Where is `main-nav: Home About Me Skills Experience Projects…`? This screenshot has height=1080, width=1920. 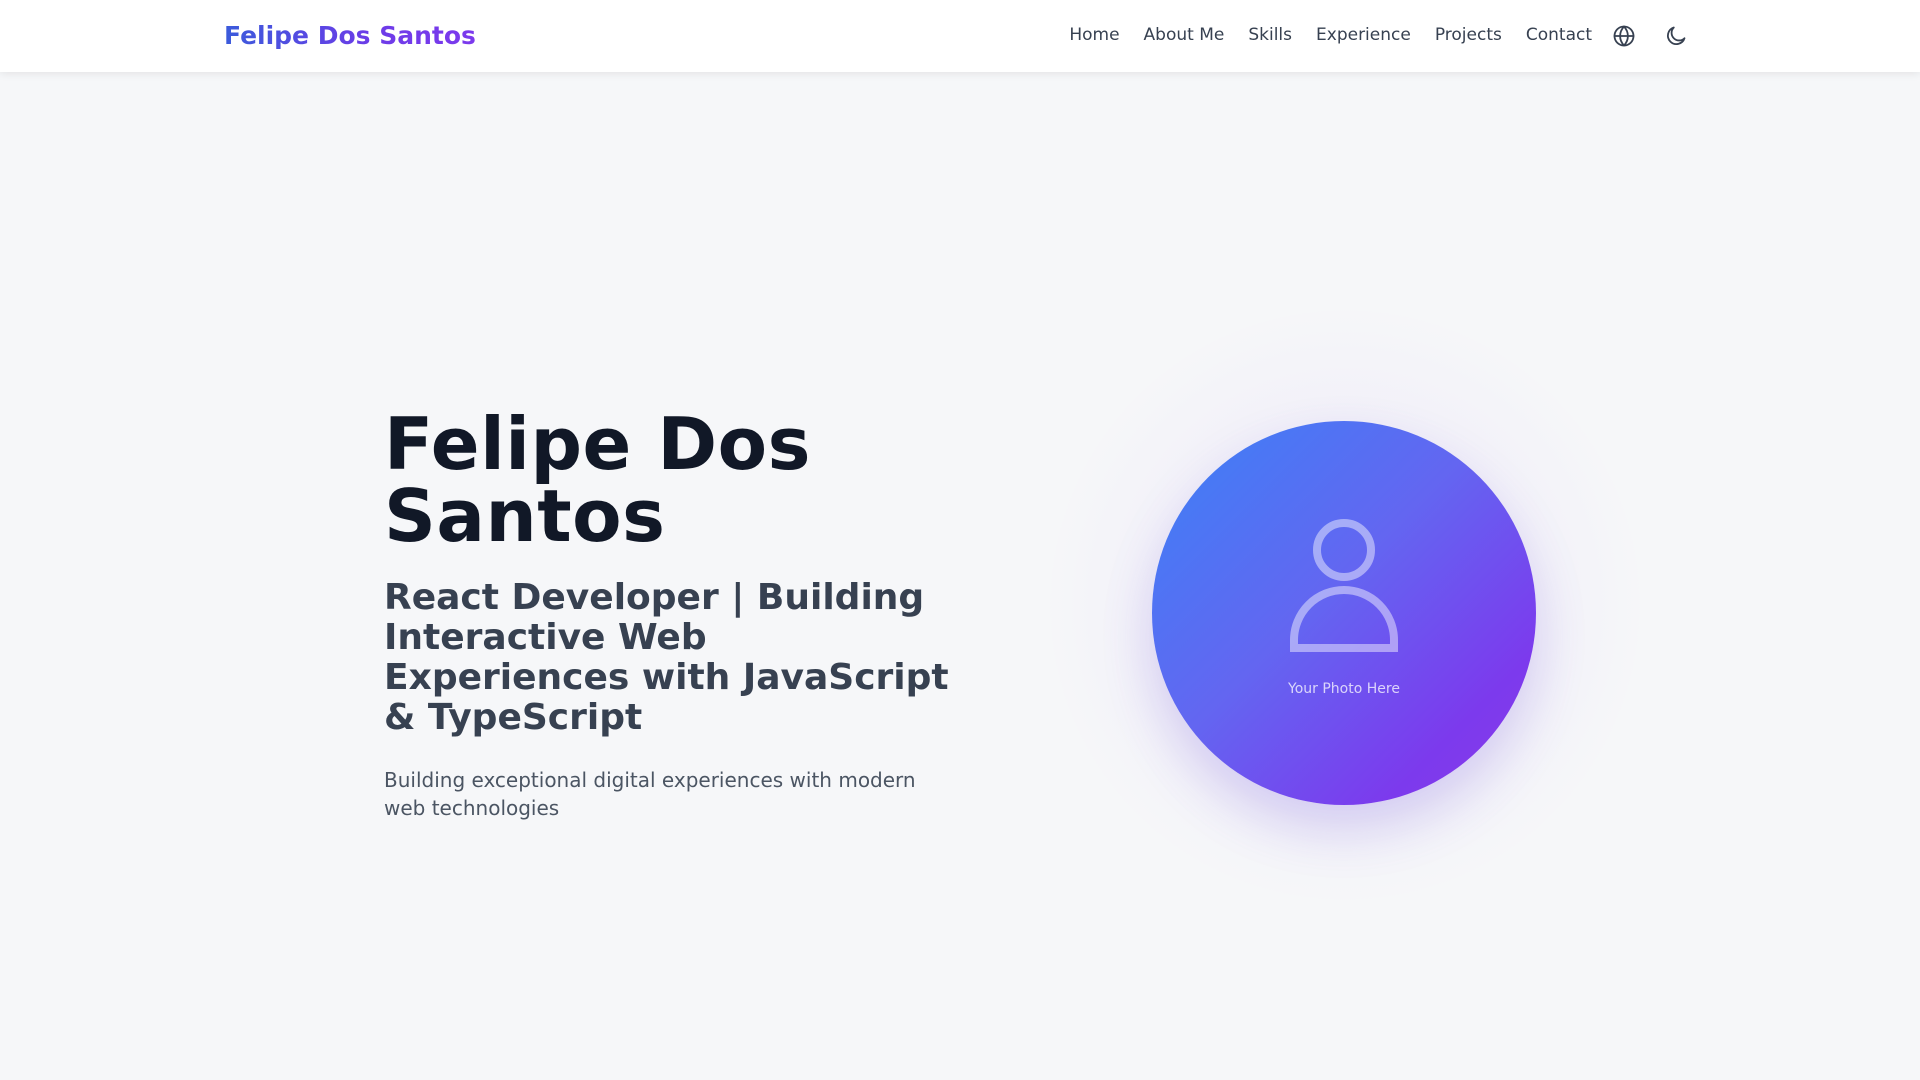 main-nav: Home About Me Skills Experience Projects… is located at coordinates (1330, 35).